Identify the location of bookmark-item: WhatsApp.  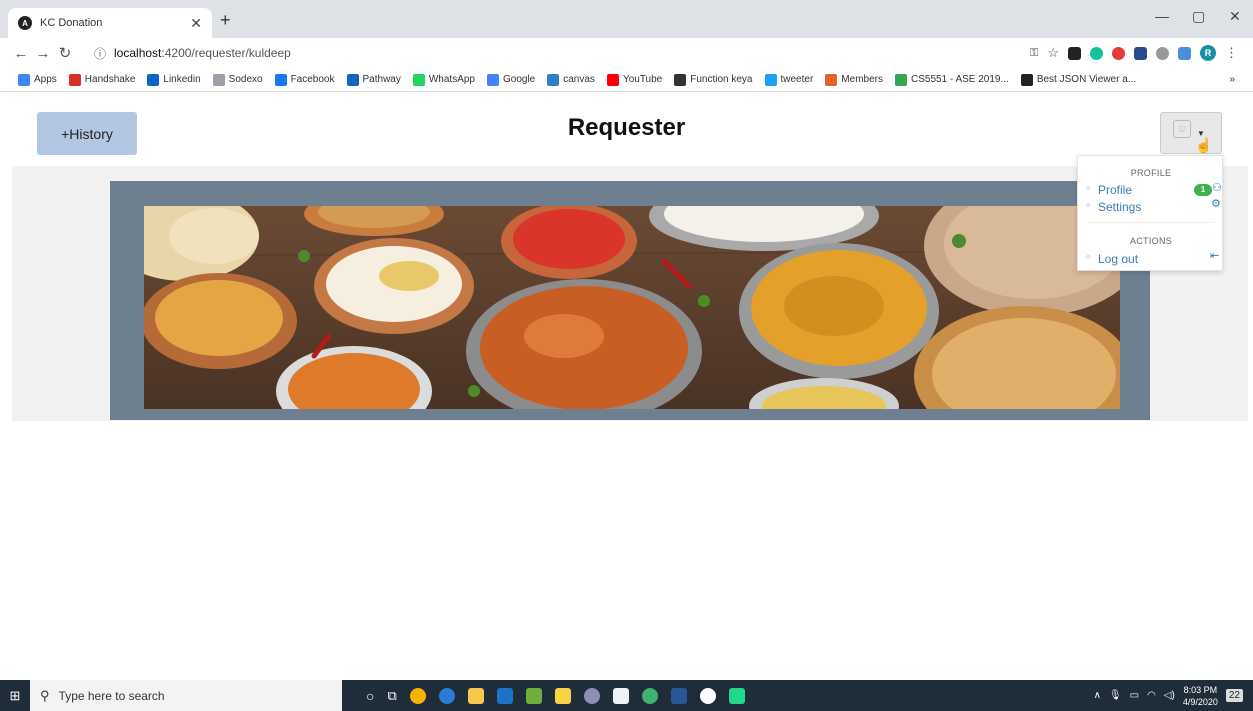
(443, 79).